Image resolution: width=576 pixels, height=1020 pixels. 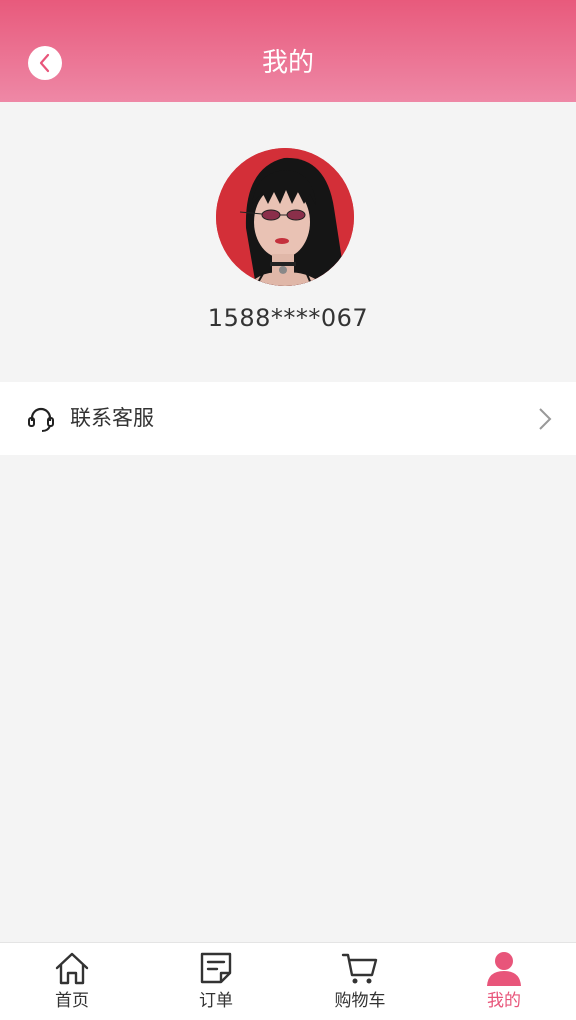 What do you see at coordinates (359, 968) in the screenshot?
I see `cart-icon` at bounding box center [359, 968].